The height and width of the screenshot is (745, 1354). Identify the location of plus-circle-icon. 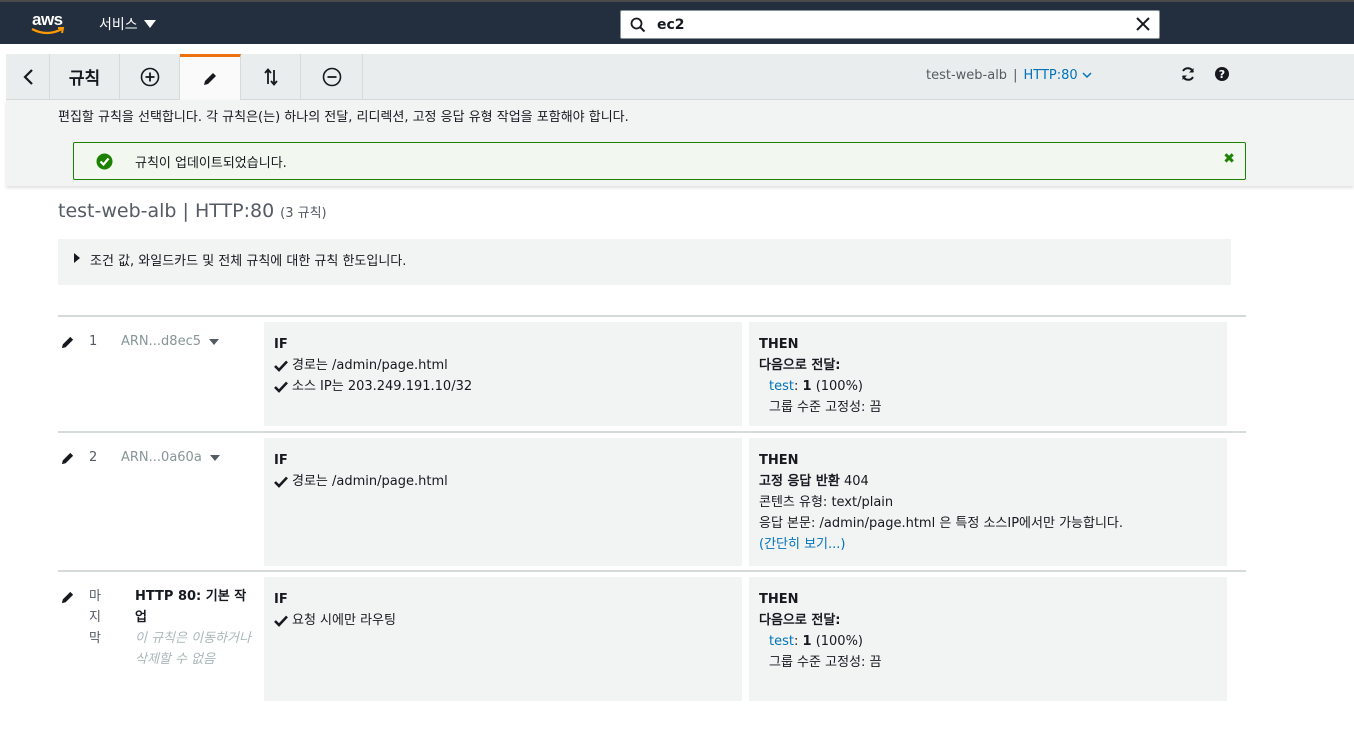
(149, 76).